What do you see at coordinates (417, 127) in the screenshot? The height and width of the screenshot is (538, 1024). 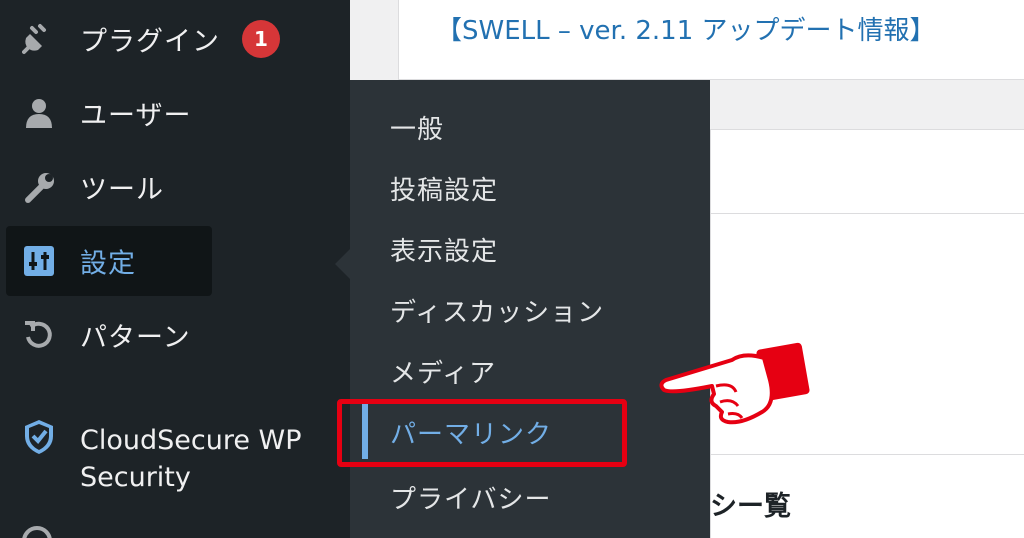 I see `submenu-item-general: 一般` at bounding box center [417, 127].